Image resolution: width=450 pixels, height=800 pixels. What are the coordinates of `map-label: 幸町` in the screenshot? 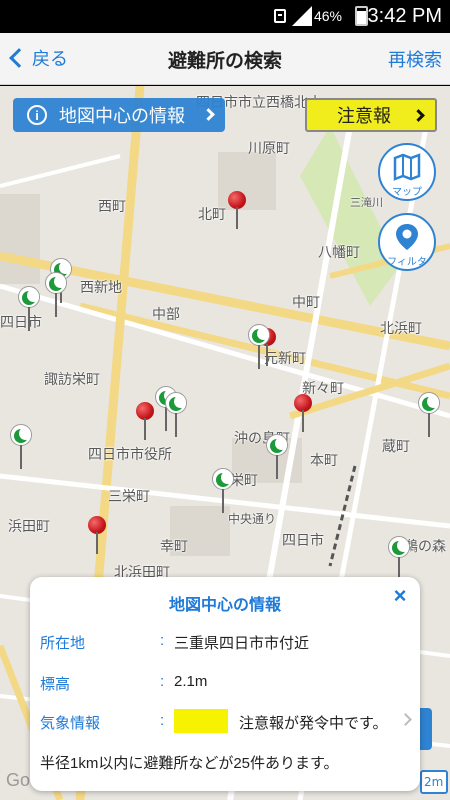 It's located at (174, 546).